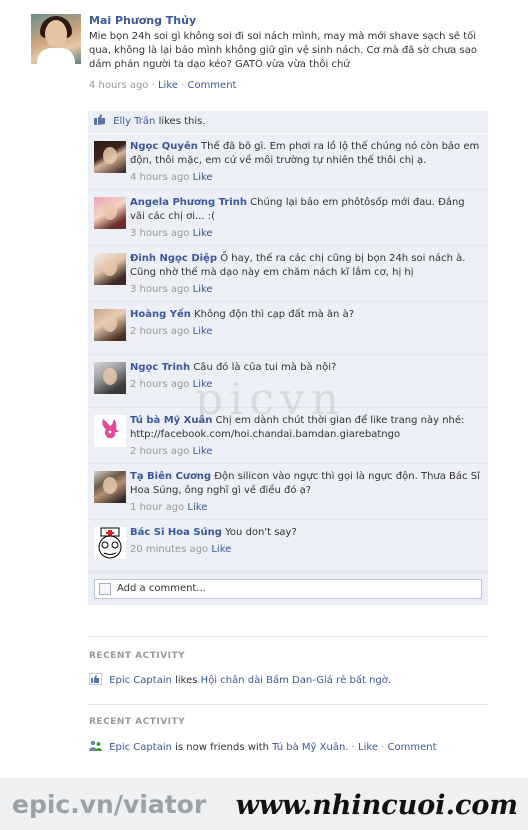 The height and width of the screenshot is (830, 528). What do you see at coordinates (160, 367) in the screenshot?
I see `commenter-name-link: Ngọc Trinh` at bounding box center [160, 367].